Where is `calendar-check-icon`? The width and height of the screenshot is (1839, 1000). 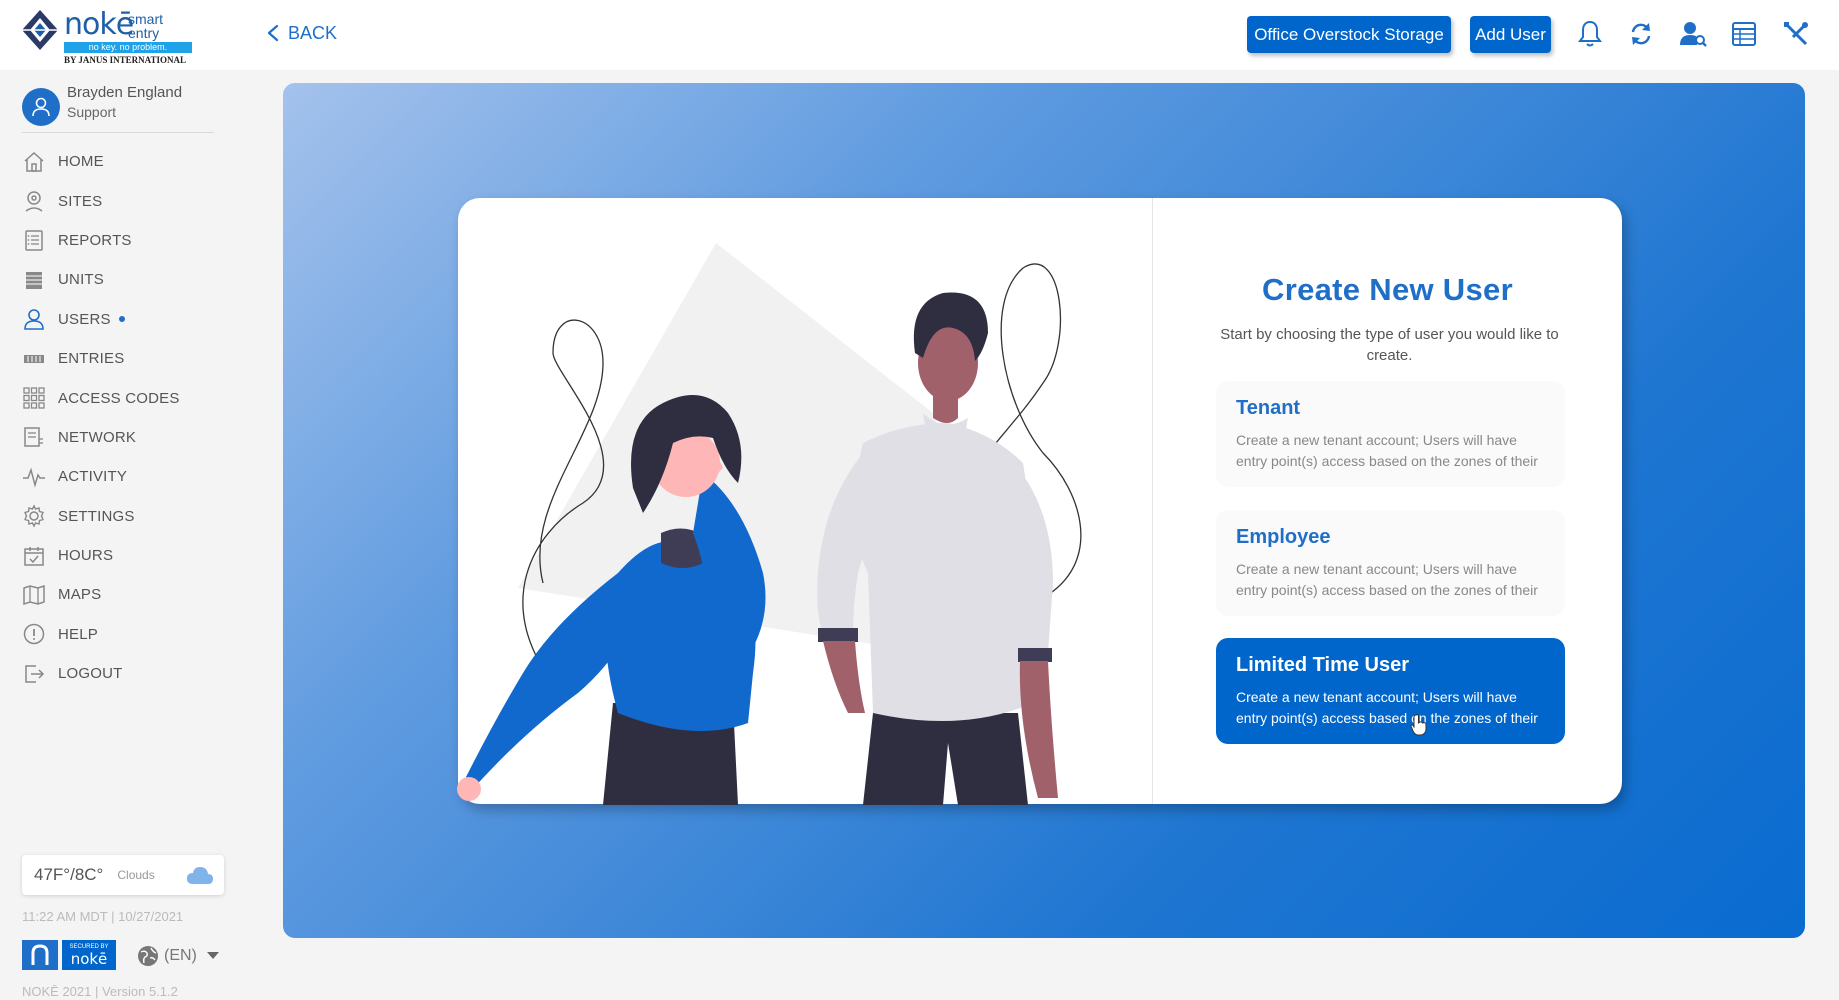 calendar-check-icon is located at coordinates (34, 556).